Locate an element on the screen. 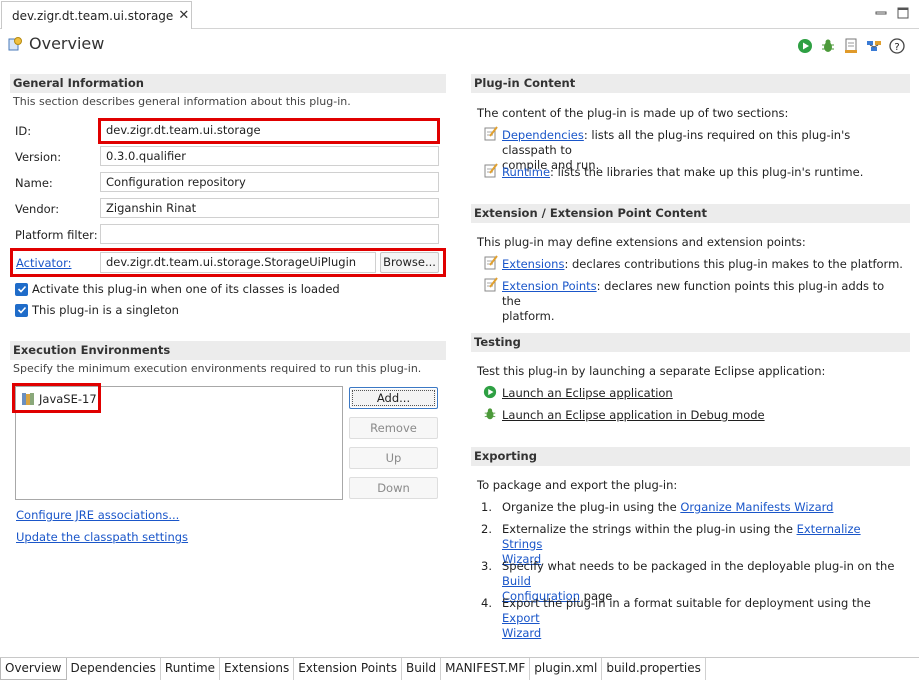 Image resolution: width=919 pixels, height=680 pixels. vendor-label: Vendor: is located at coordinates (37, 209).